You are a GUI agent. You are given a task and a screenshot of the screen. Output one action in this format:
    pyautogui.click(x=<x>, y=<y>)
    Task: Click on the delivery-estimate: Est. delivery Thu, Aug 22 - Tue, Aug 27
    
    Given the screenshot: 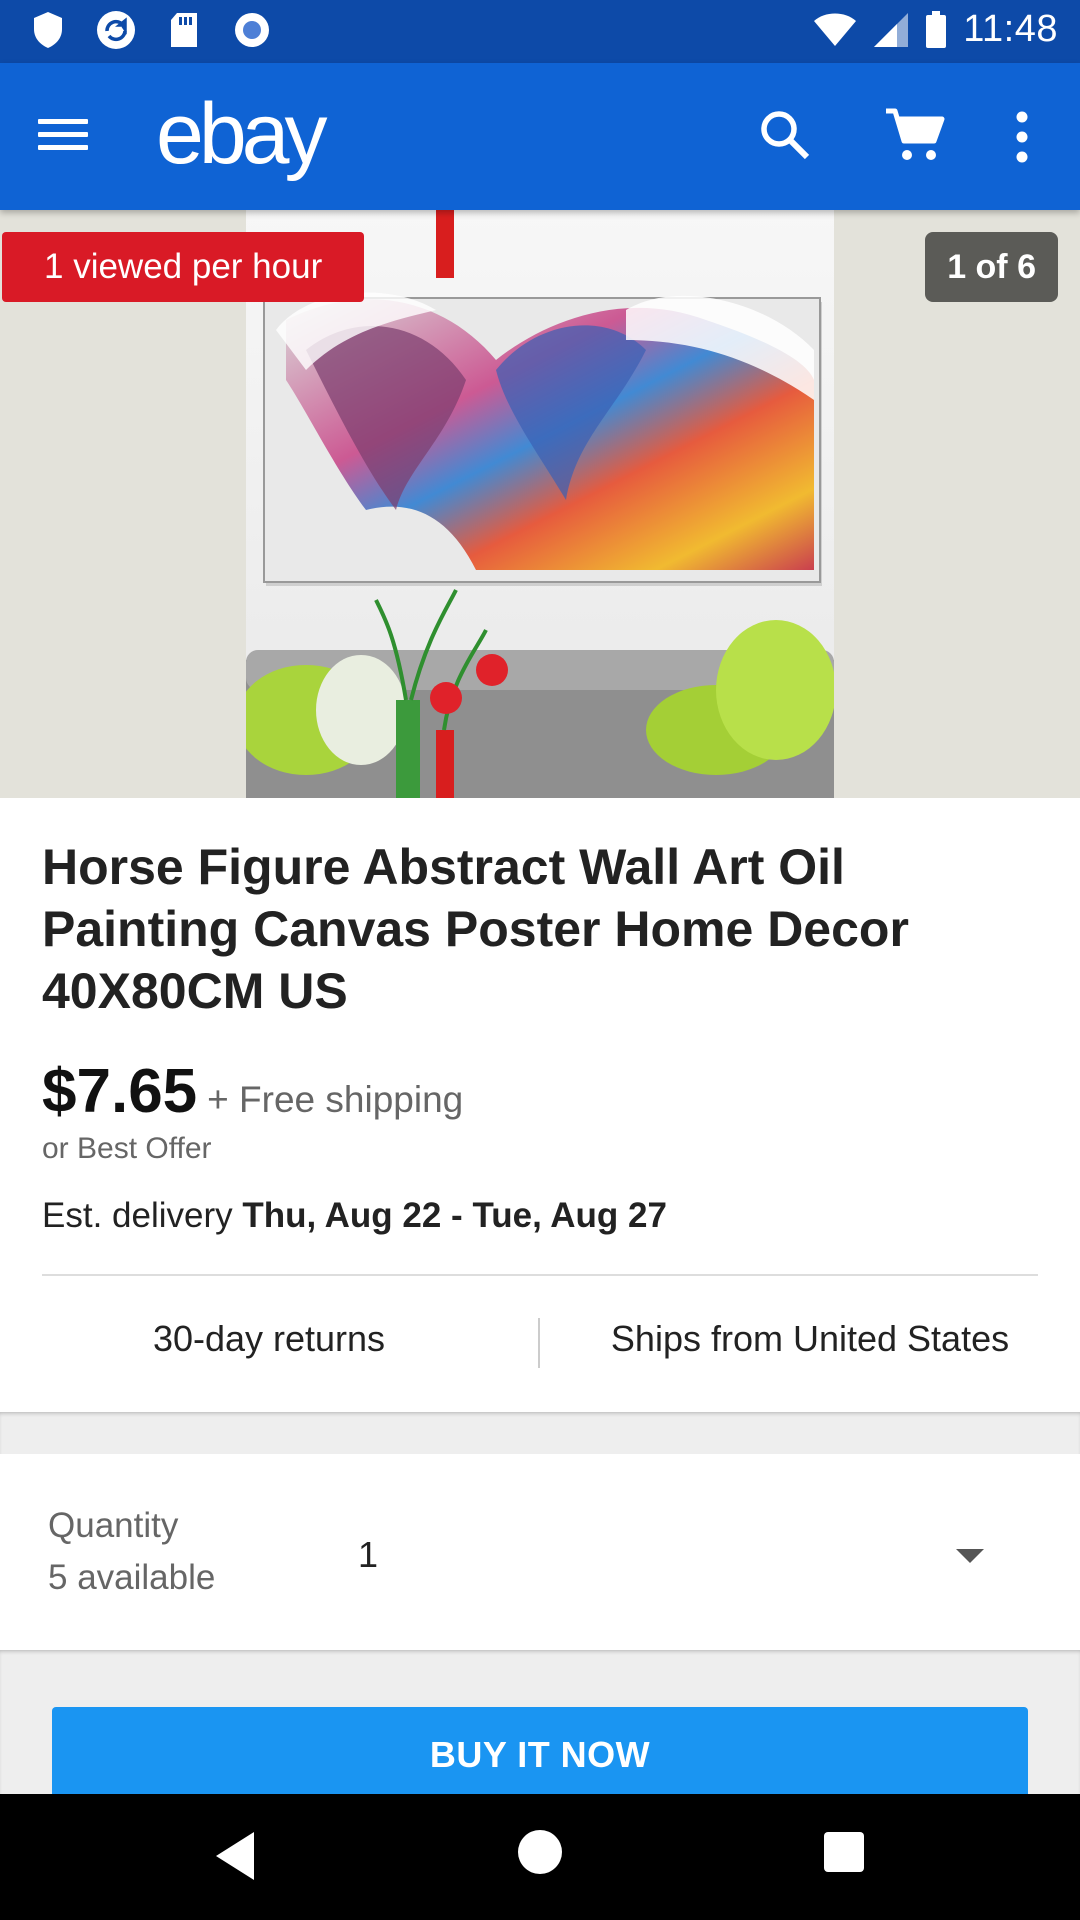 What is the action you would take?
    pyautogui.click(x=354, y=1216)
    